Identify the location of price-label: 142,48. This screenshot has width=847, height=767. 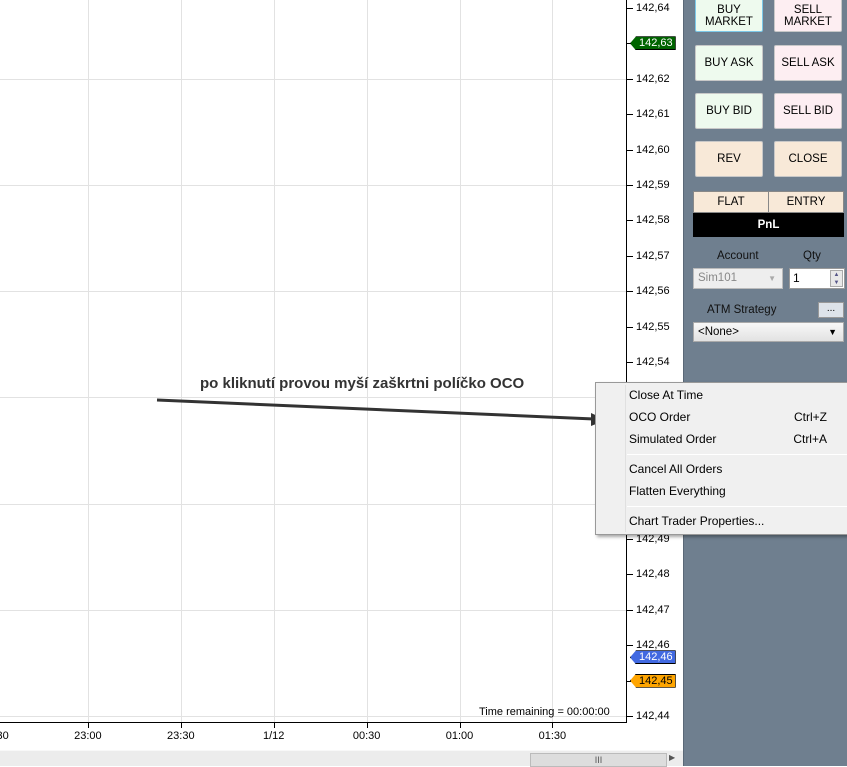
(653, 574).